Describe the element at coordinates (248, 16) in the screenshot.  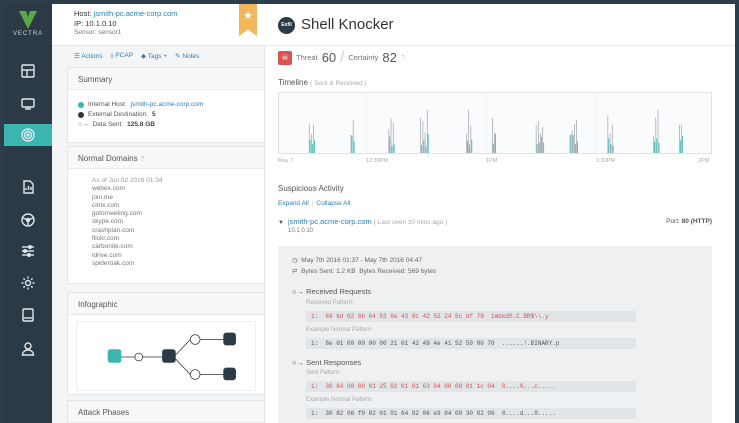
I see `star-icon: ★` at that location.